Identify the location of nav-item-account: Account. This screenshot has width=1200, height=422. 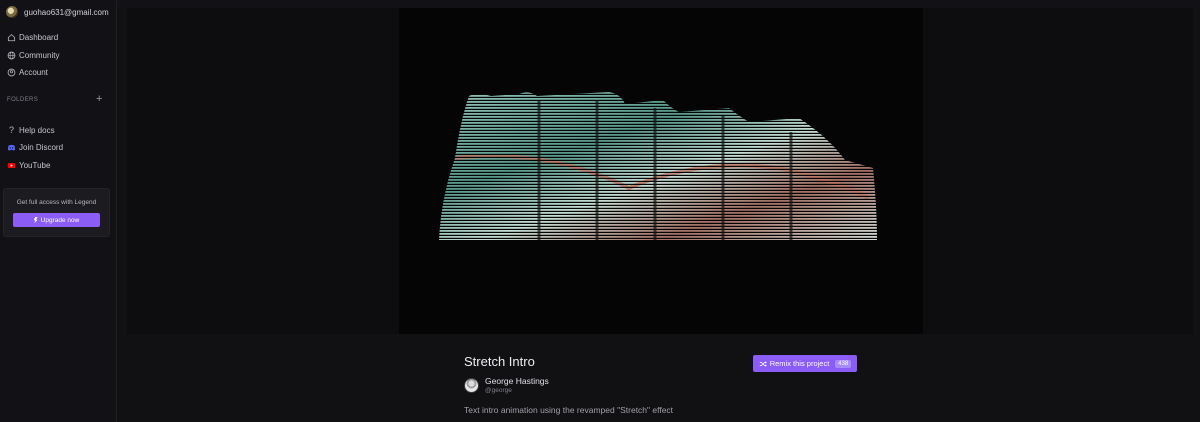
(27, 72).